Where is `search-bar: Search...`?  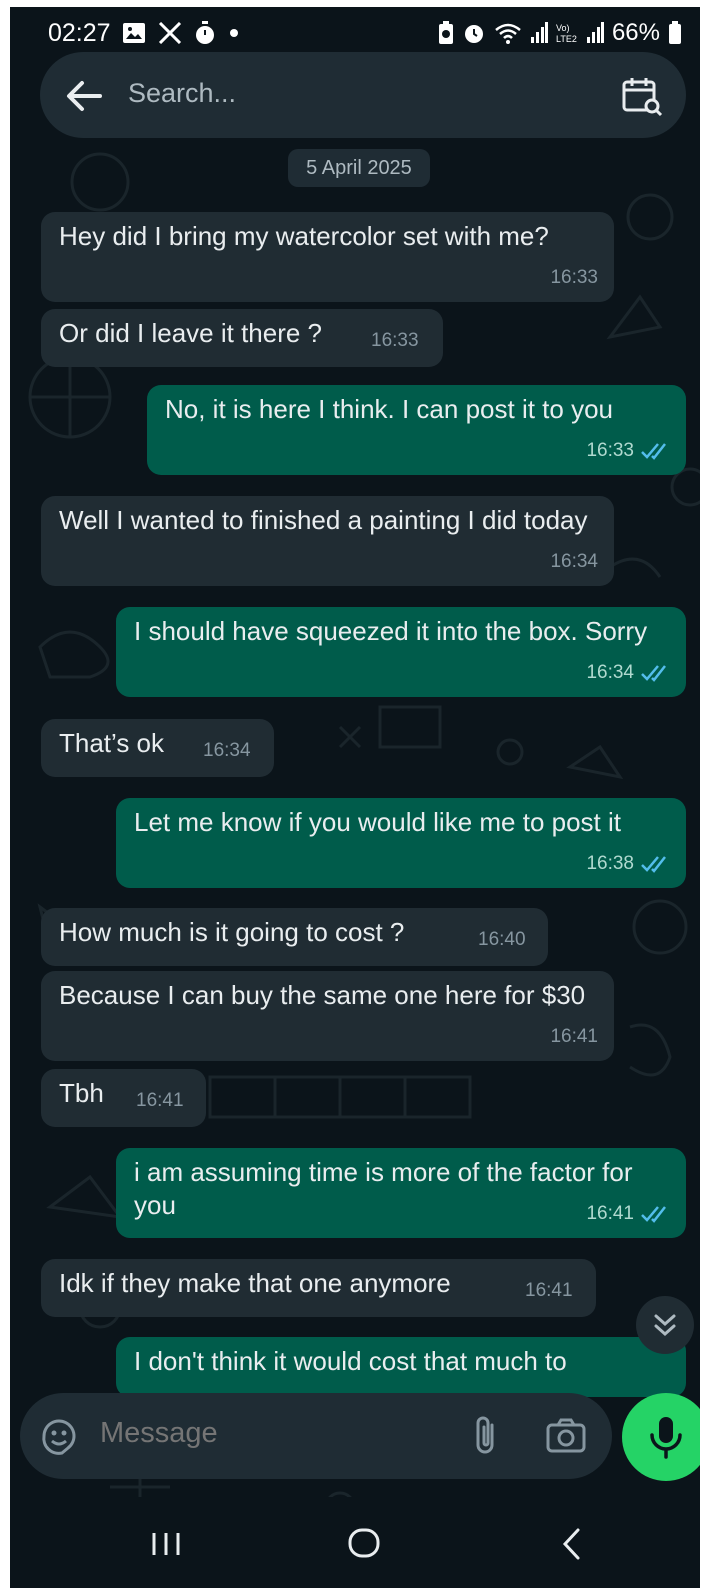 search-bar: Search... is located at coordinates (363, 95).